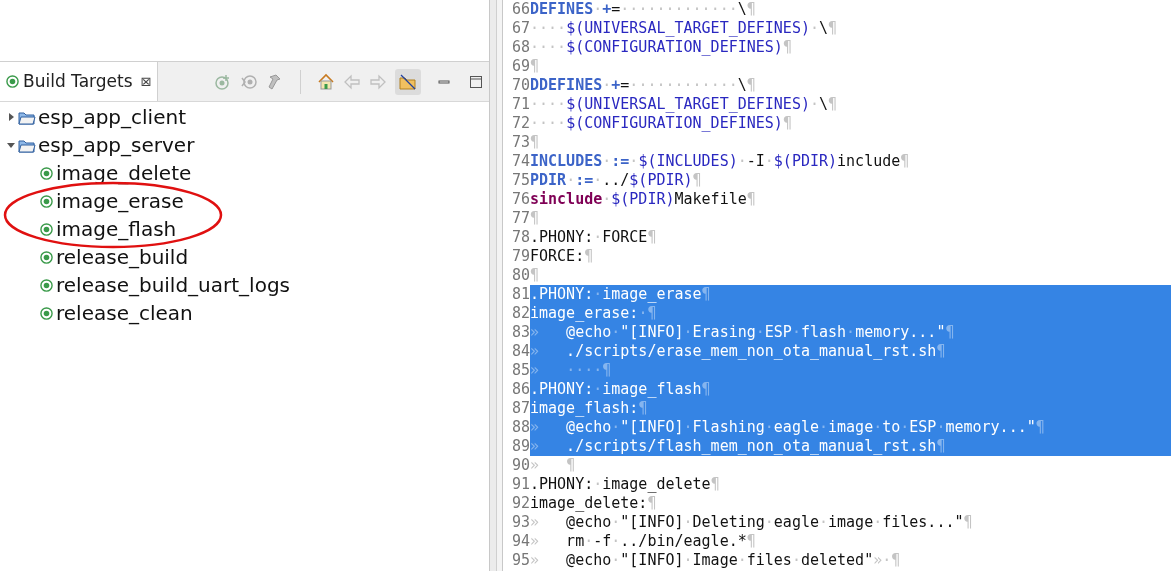  I want to click on code-text: .PHONY:·FORCE¶, so click(593, 237).